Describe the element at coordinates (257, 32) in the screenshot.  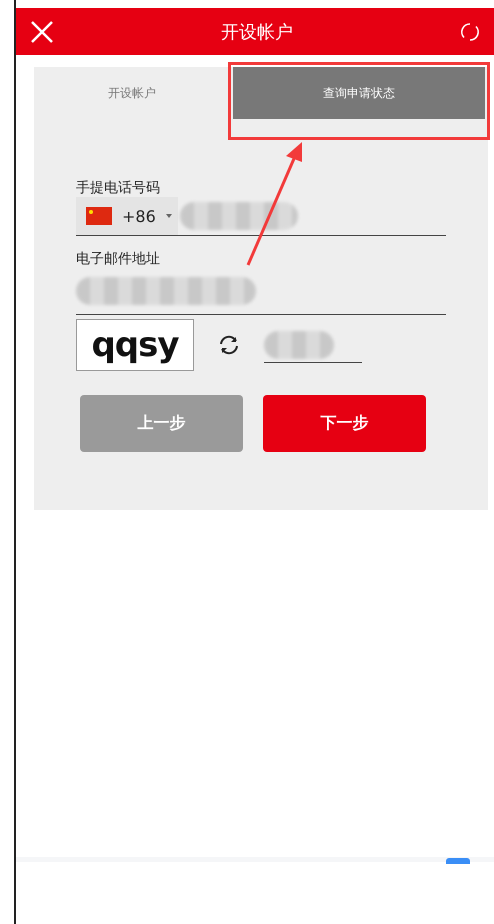
I see `header-title: 开设帐户` at that location.